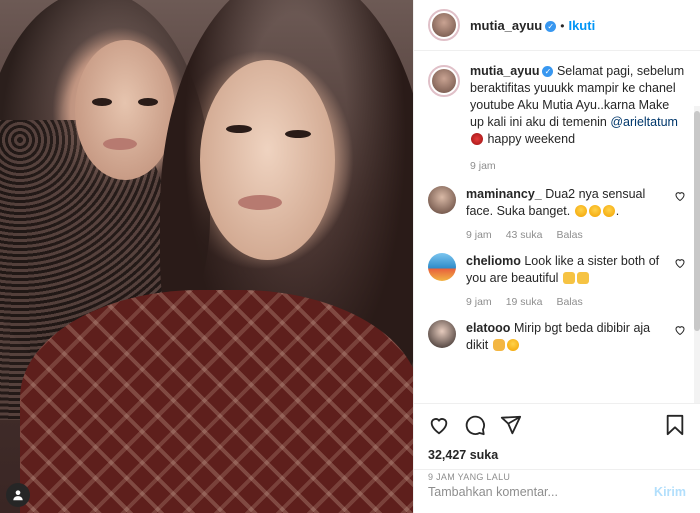 The image size is (700, 513). I want to click on comments-scroll-thumb, so click(697, 221).